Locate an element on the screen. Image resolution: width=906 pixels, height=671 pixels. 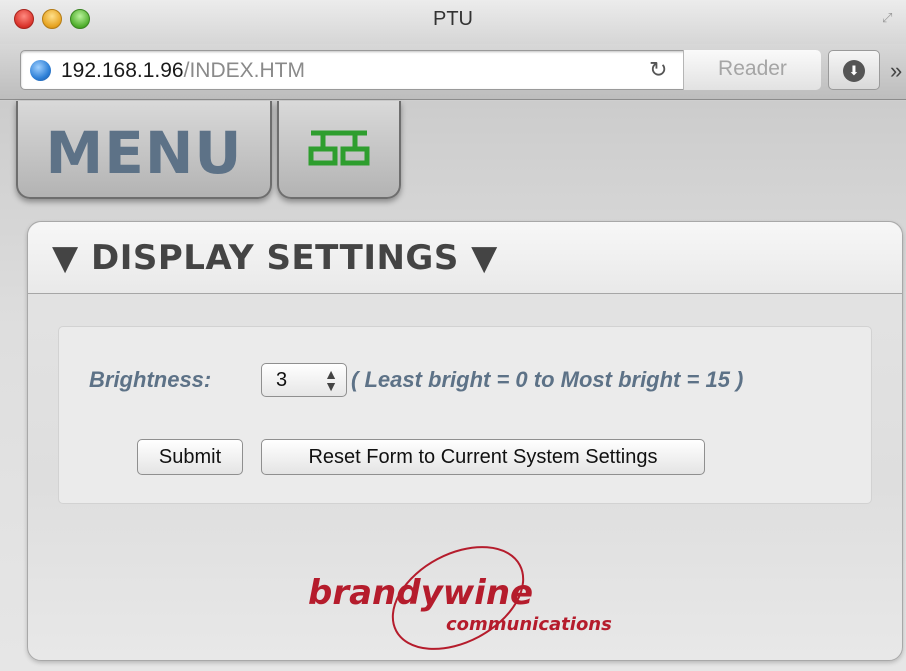
reload-icon: ↻ is located at coordinates (658, 70).